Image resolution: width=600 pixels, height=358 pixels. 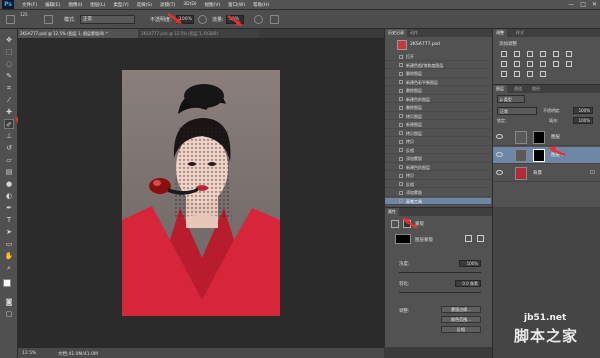 What do you see at coordinates (9, 160) in the screenshot?
I see `eraser-tool-icon: ▱` at bounding box center [9, 160].